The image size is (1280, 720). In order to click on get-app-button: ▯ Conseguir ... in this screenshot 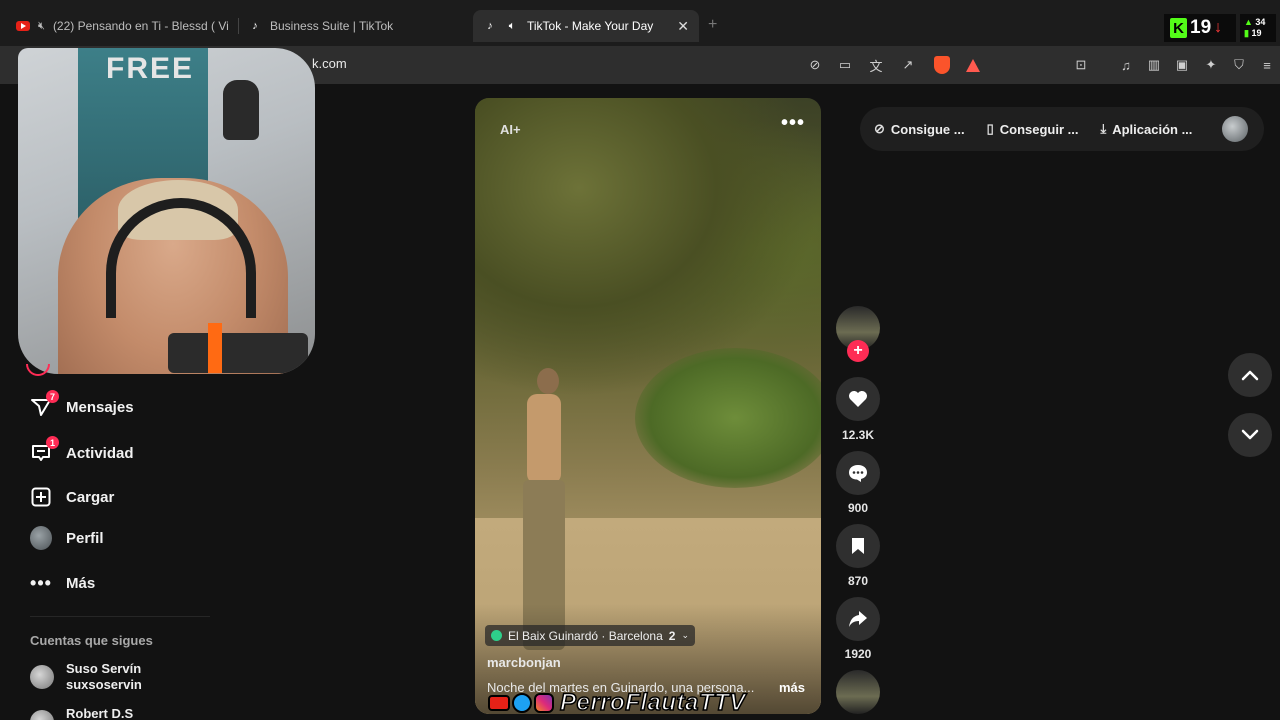, I will do `click(1041, 129)`.